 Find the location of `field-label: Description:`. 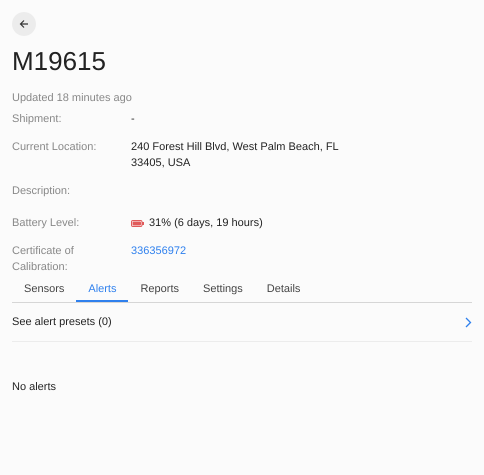

field-label: Description: is located at coordinates (42, 191).